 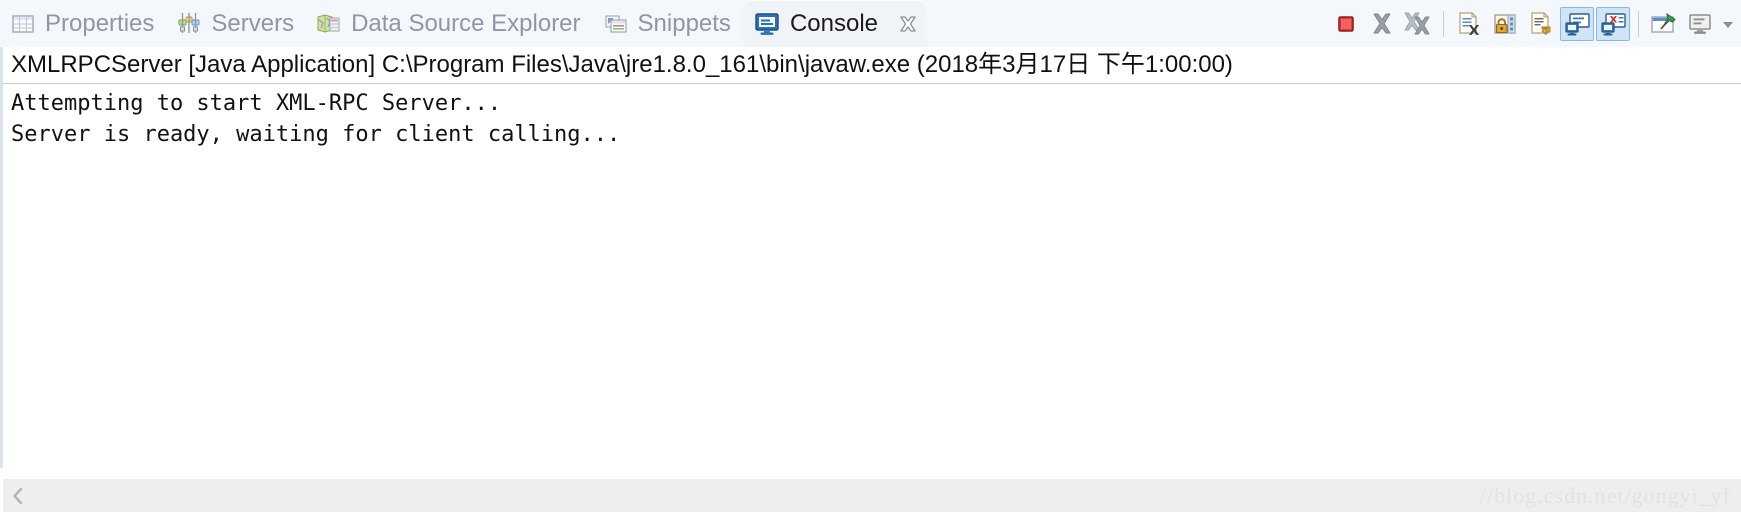 I want to click on stop-square-icon, so click(x=1346, y=23).